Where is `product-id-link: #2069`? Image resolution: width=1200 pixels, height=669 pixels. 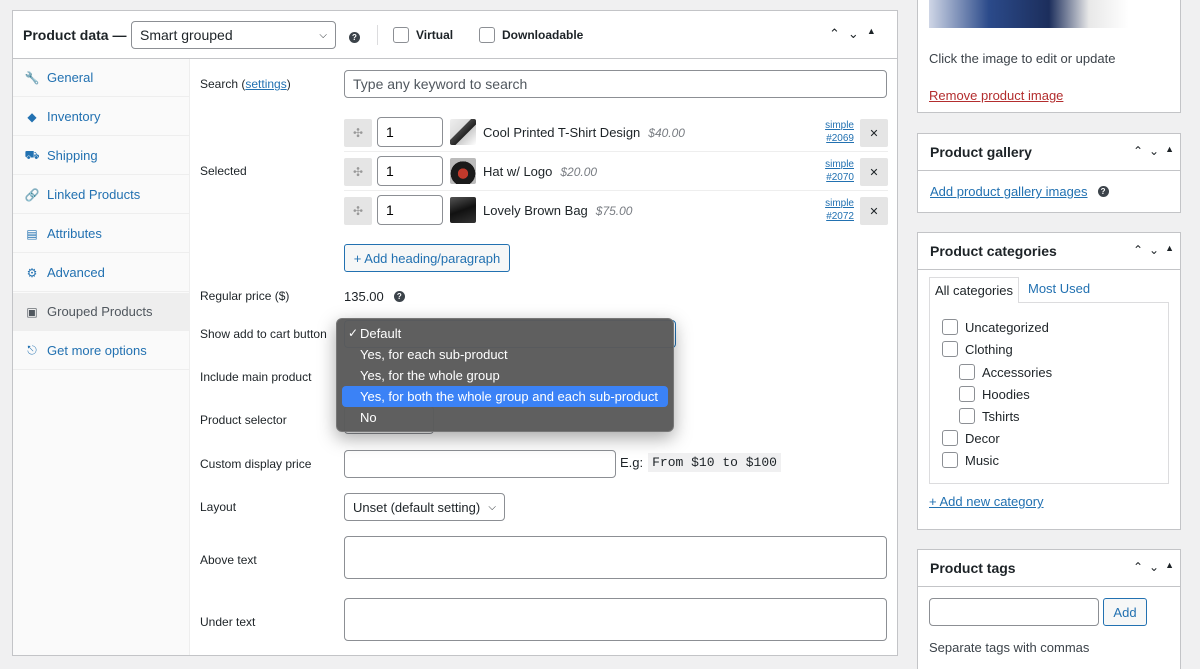 product-id-link: #2069 is located at coordinates (840, 138).